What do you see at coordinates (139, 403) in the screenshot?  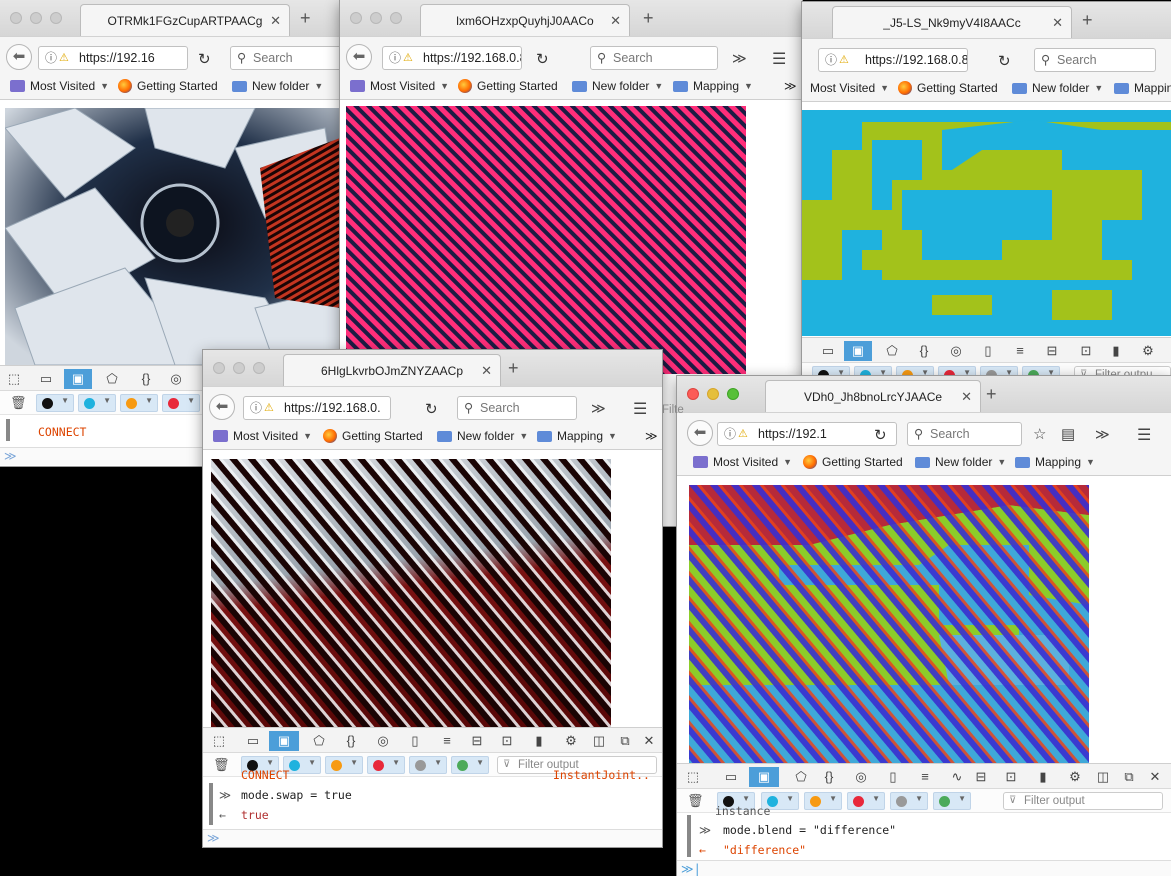 I see `filter-js-toggle: ▼` at bounding box center [139, 403].